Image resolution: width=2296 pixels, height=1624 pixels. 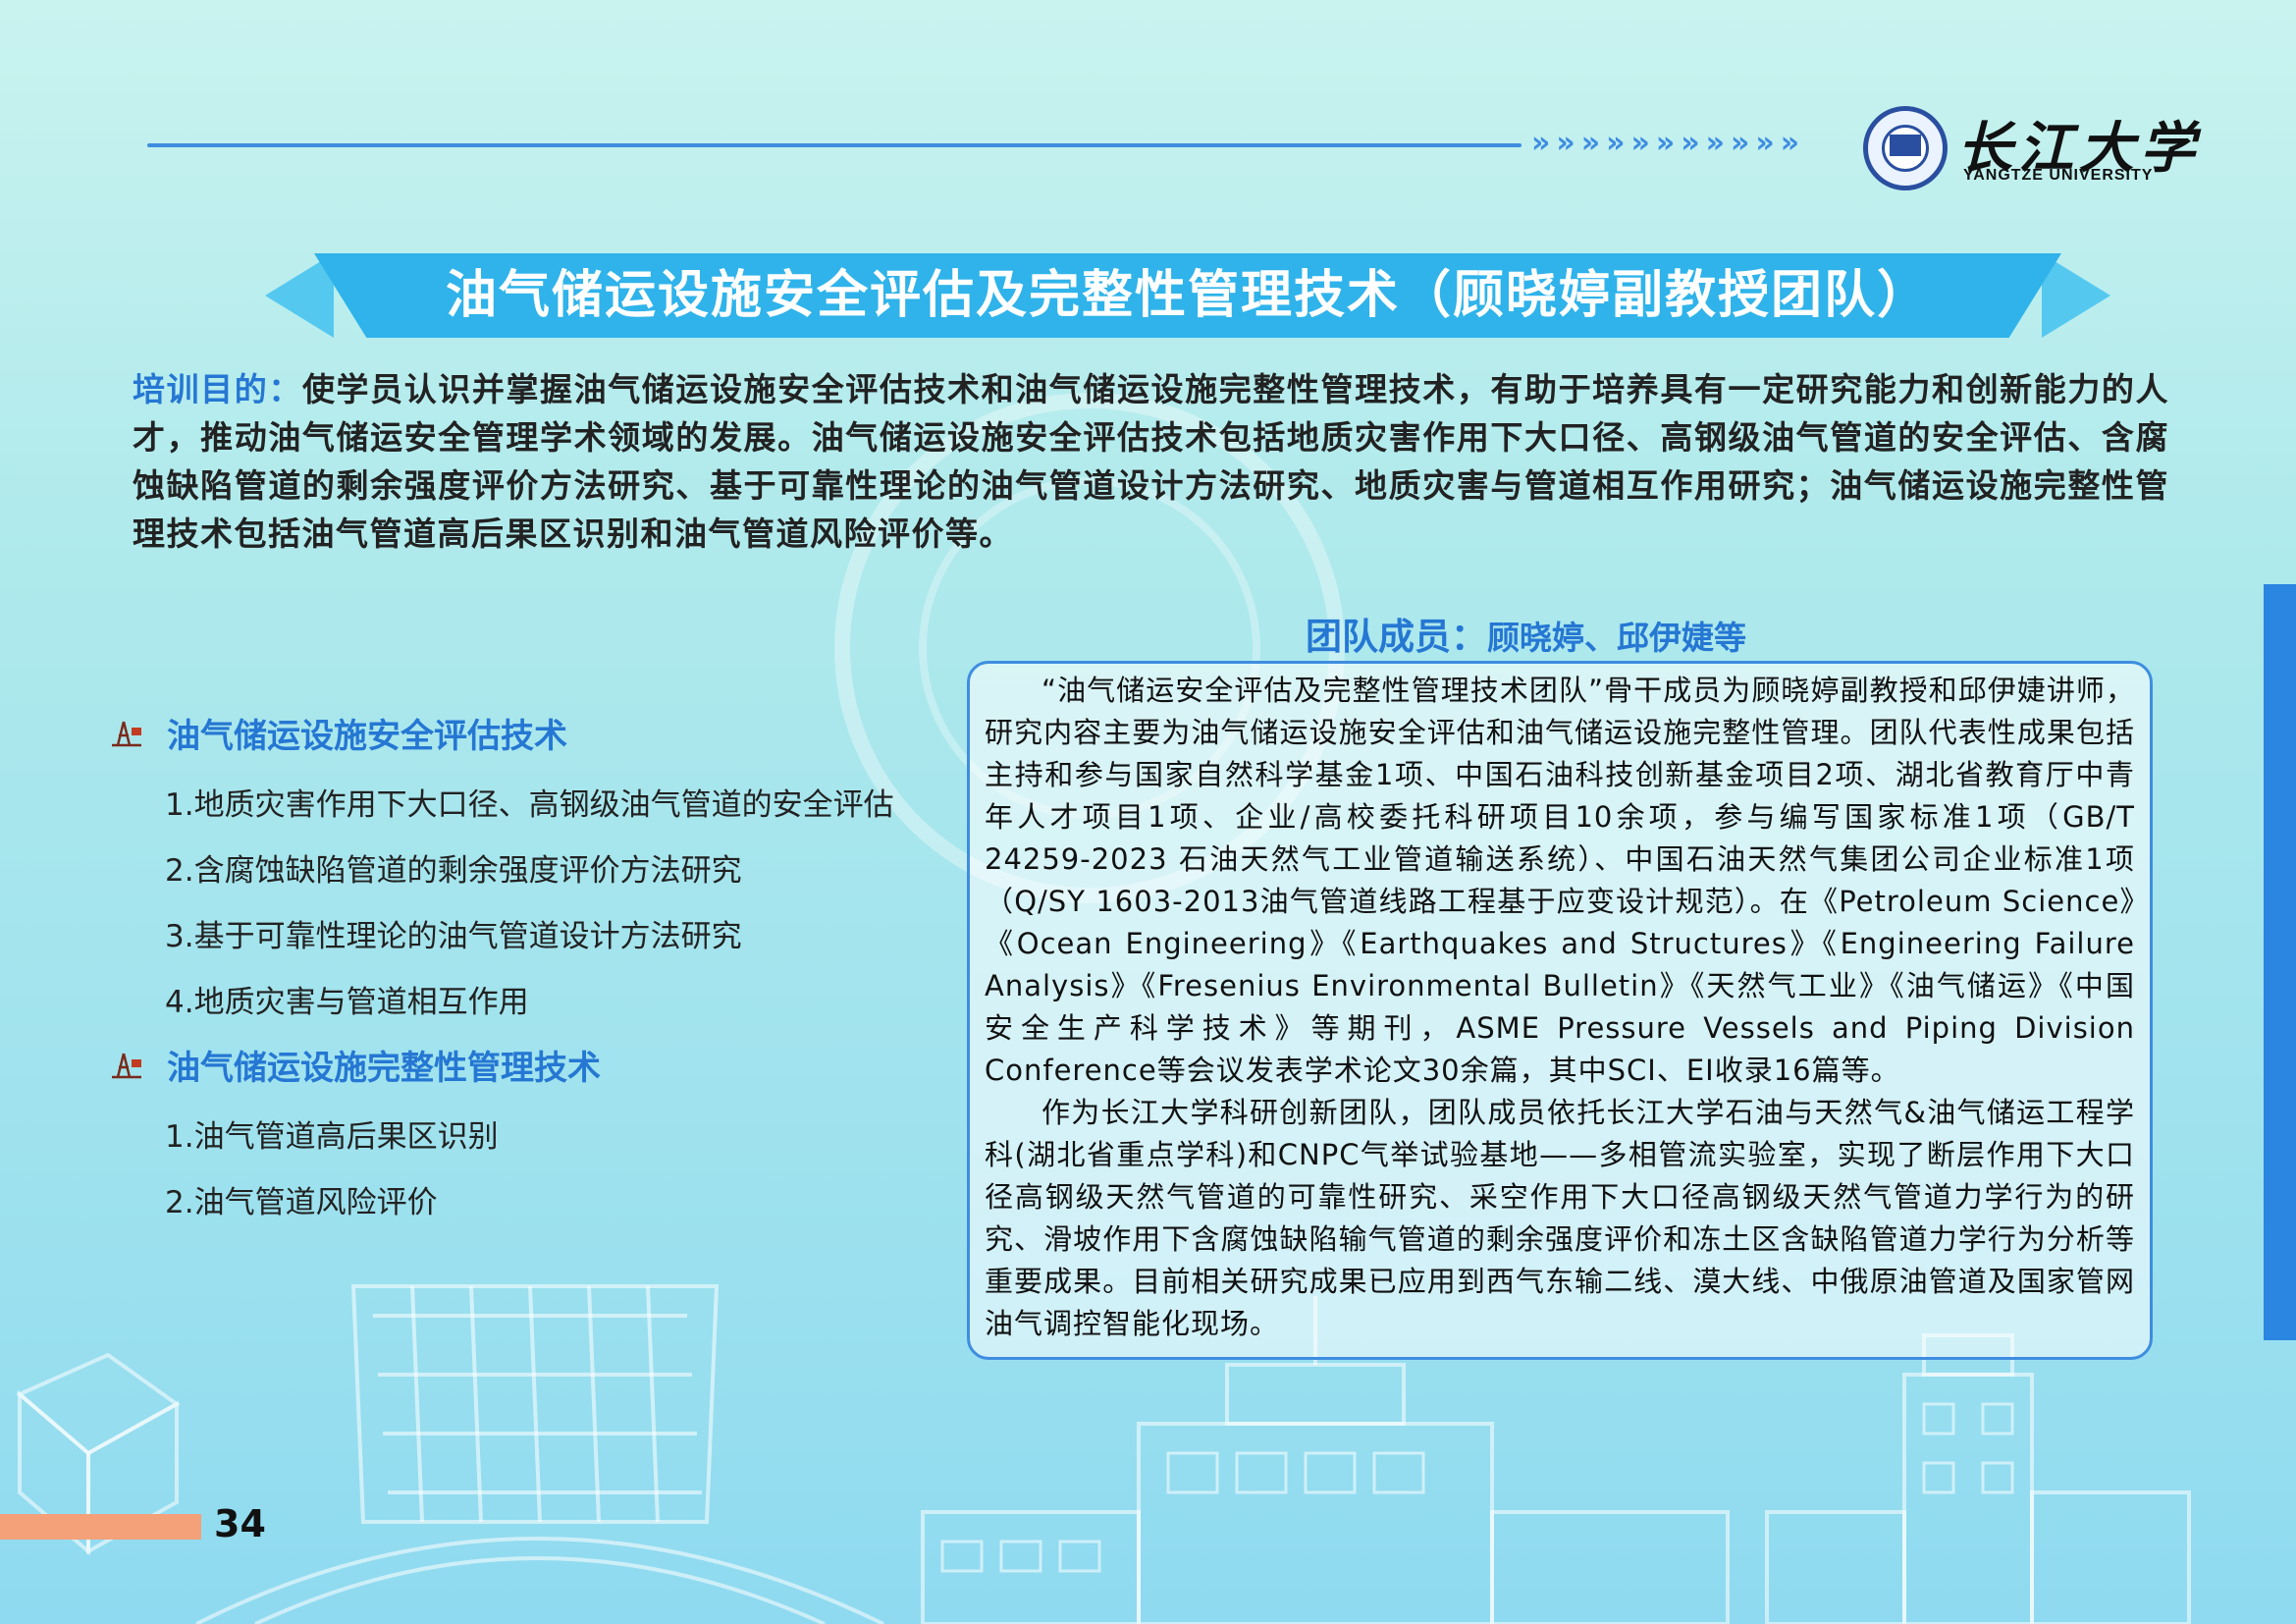 I want to click on side-accent-bar, so click(x=2280, y=962).